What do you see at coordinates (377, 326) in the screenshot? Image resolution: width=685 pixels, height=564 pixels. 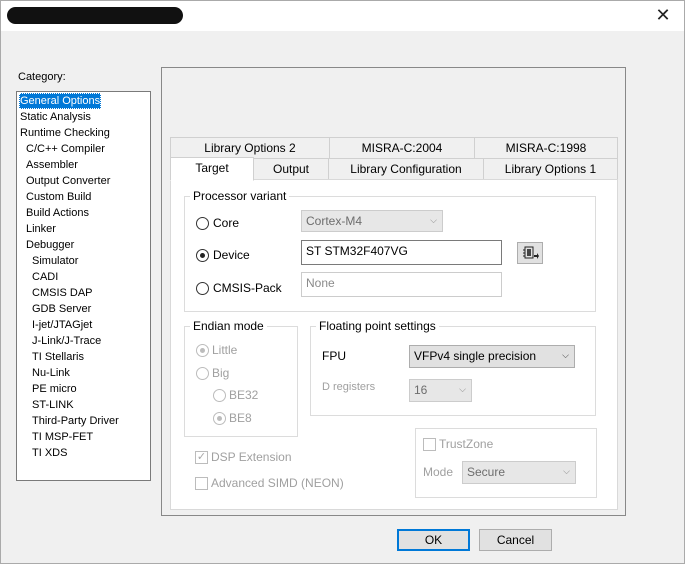 I see `floating-point-title: Floating point settings` at bounding box center [377, 326].